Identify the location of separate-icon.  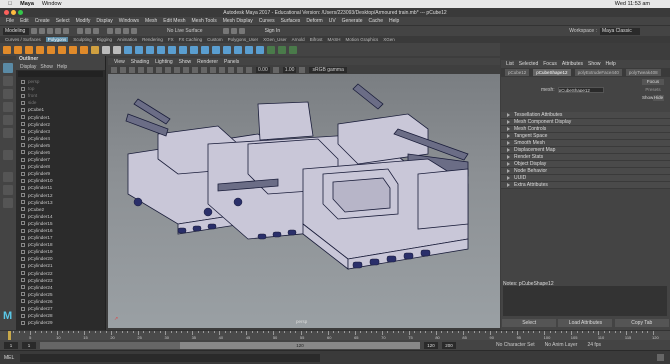
(139, 49).